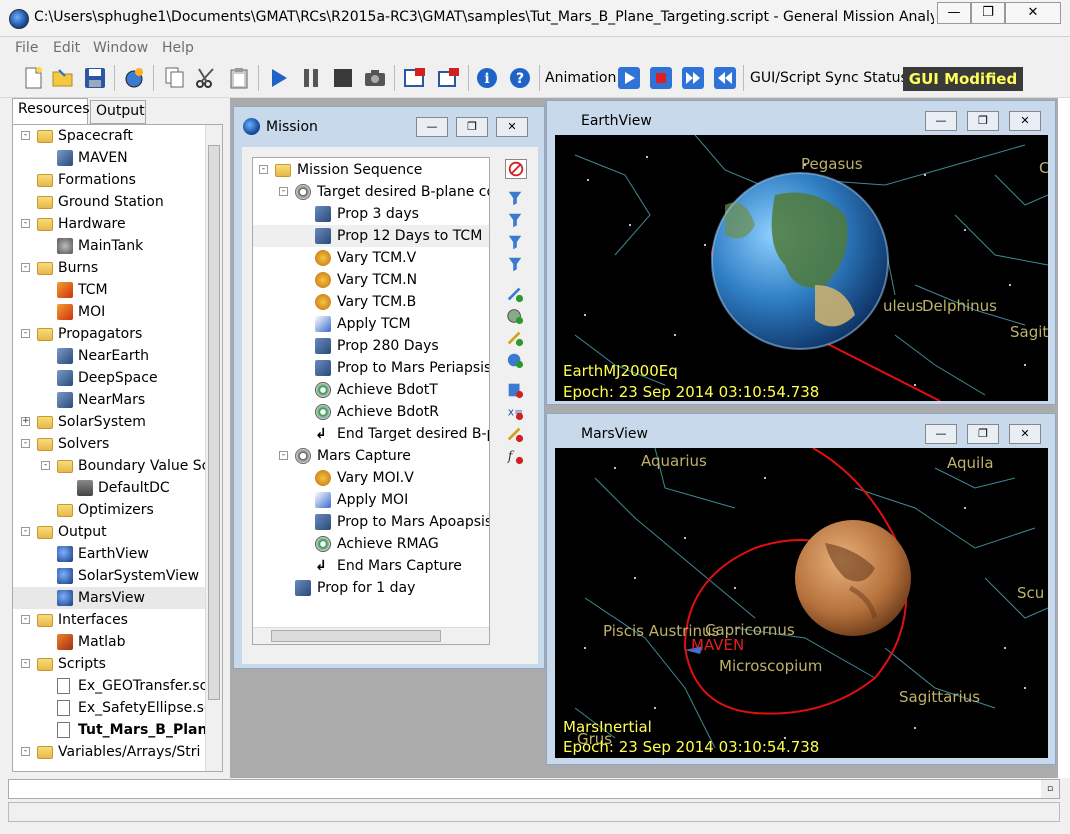 The height and width of the screenshot is (834, 1070). What do you see at coordinates (516, 221) in the screenshot?
I see `filter-icon` at bounding box center [516, 221].